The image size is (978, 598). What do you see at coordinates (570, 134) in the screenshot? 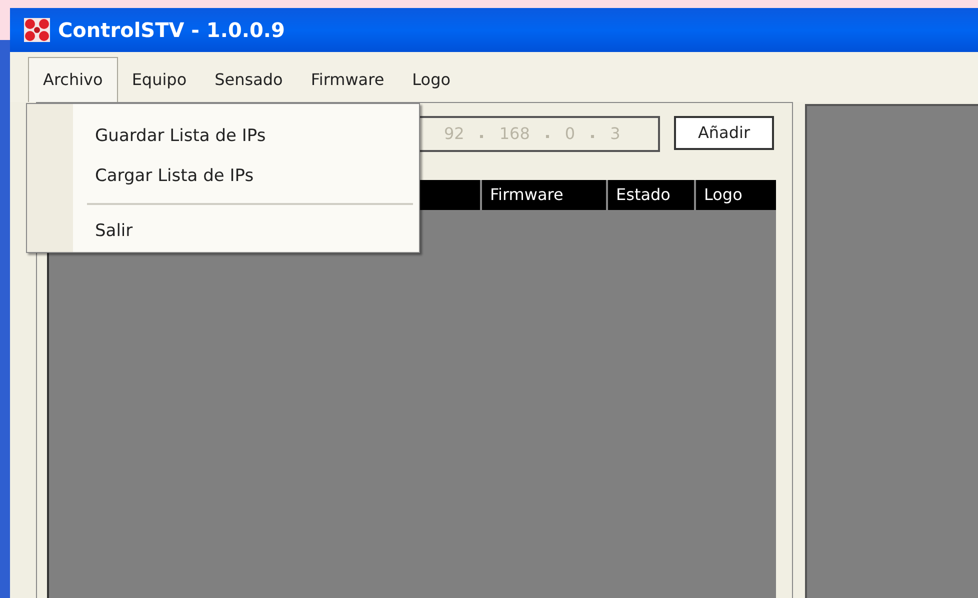
I see `ip-octet: 0` at bounding box center [570, 134].